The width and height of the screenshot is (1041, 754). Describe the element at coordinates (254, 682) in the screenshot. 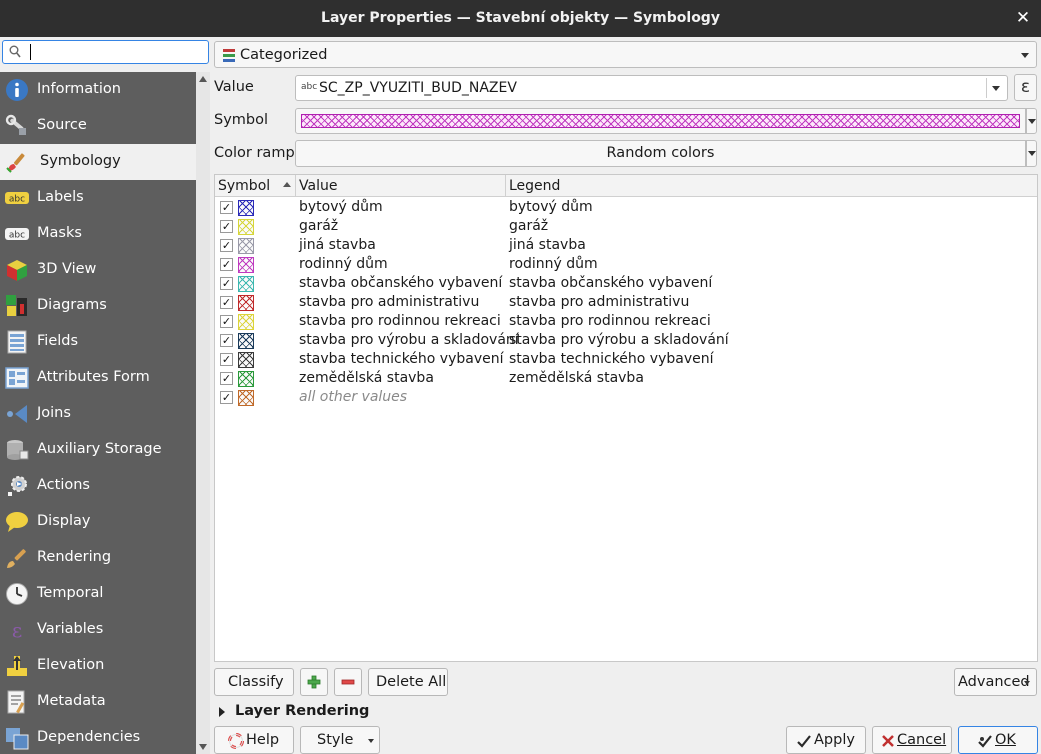

I see `classify-button: Classify` at that location.